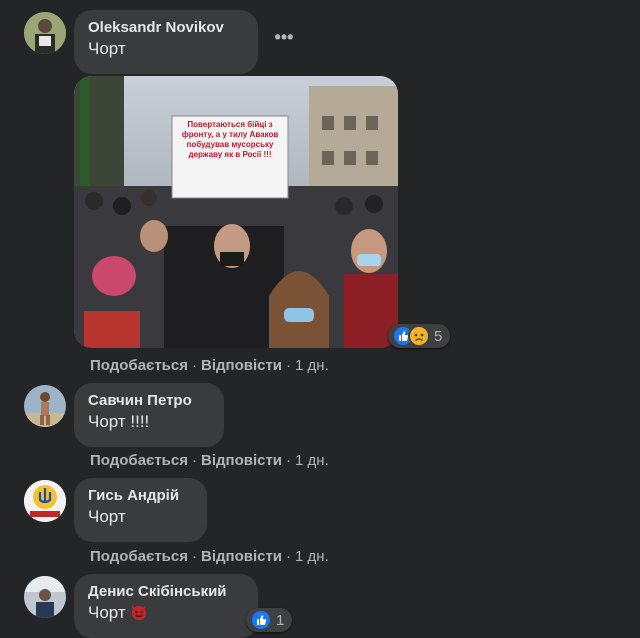 Image resolution: width=640 pixels, height=638 pixels. I want to click on comment-text-content: Чорт, so click(107, 612).